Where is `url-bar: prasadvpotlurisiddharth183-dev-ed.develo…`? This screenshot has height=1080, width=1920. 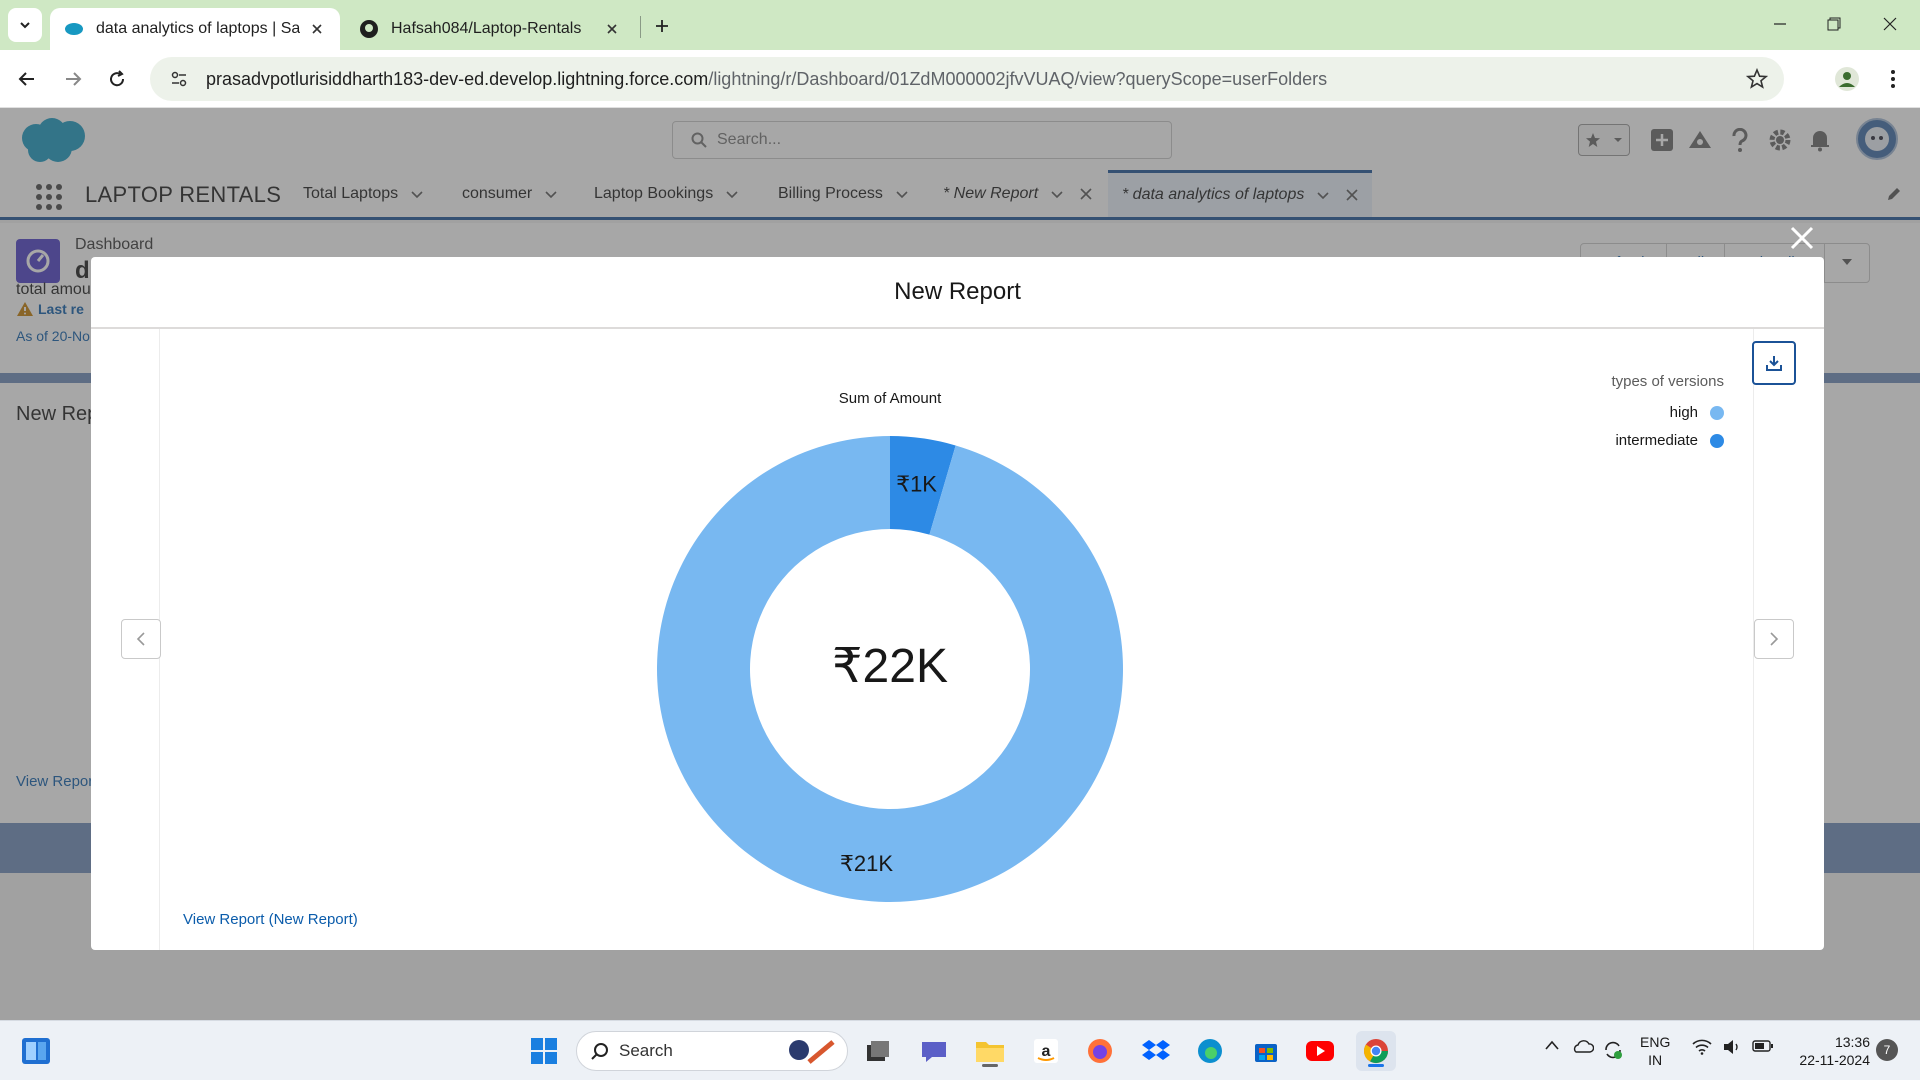
url-bar: prasadvpotlurisiddharth183-dev-ed.develo… is located at coordinates (967, 79).